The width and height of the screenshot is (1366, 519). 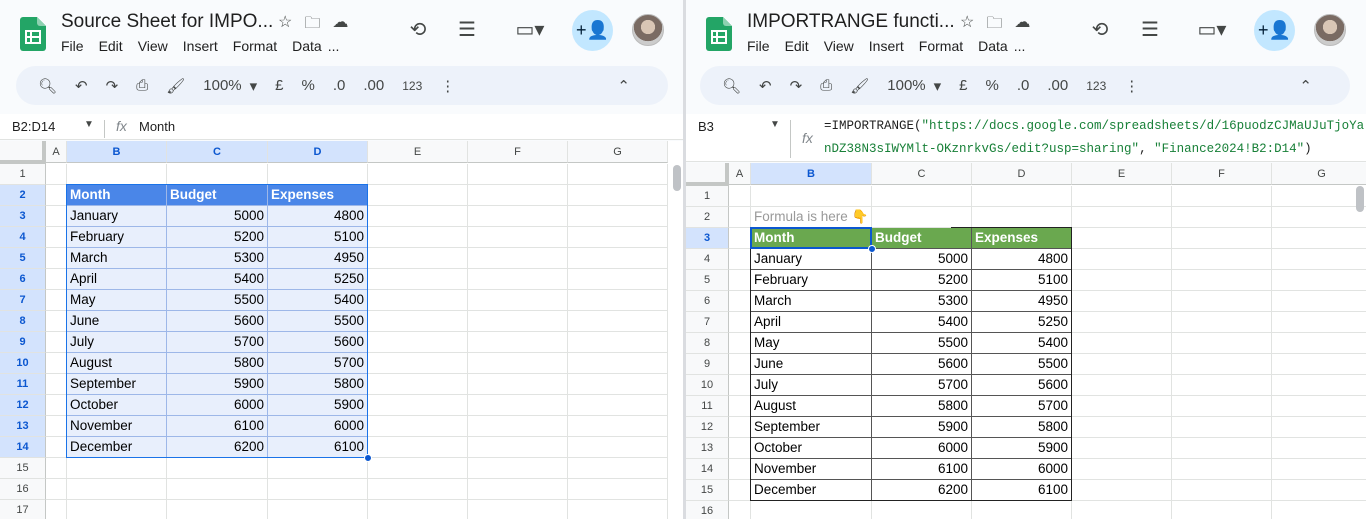 I want to click on menu-format: Format, so click(x=941, y=46).